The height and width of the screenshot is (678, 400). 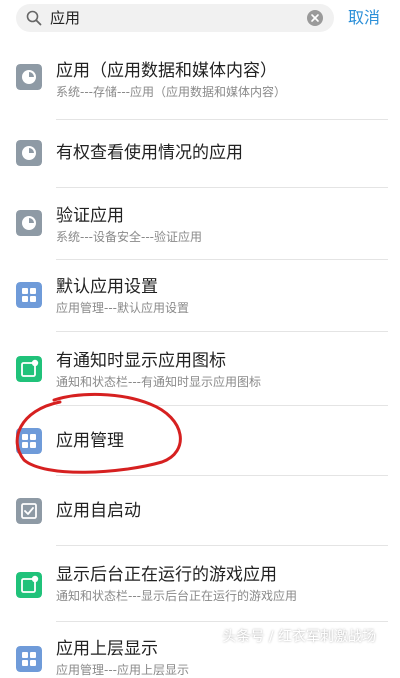 I want to click on result-title: 默认应用设置, so click(x=107, y=287).